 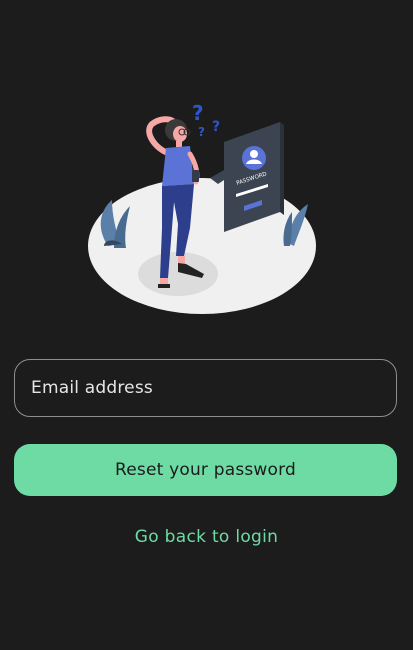 What do you see at coordinates (92, 388) in the screenshot?
I see `email-placeholder: Email address` at bounding box center [92, 388].